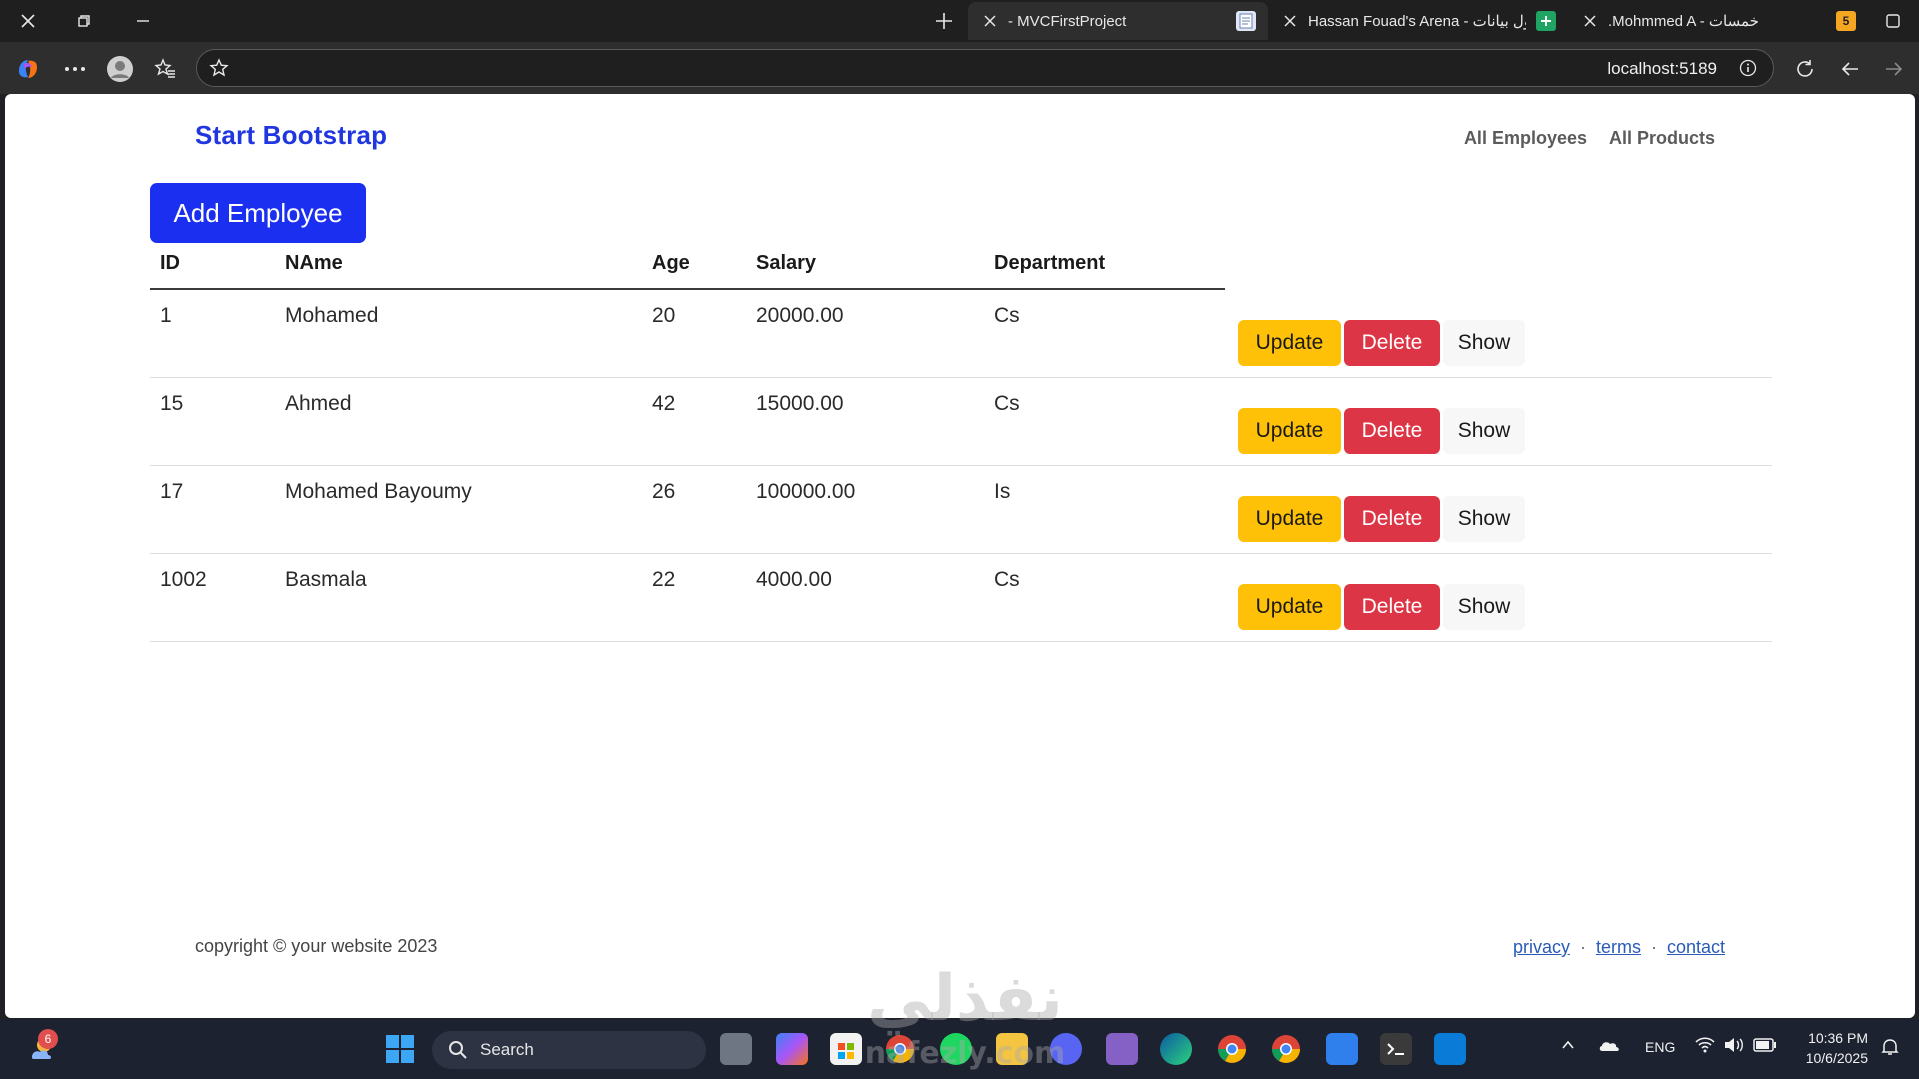 Image resolution: width=1919 pixels, height=1079 pixels. What do you see at coordinates (800, 403) in the screenshot?
I see `cell-salary: 15000.00` at bounding box center [800, 403].